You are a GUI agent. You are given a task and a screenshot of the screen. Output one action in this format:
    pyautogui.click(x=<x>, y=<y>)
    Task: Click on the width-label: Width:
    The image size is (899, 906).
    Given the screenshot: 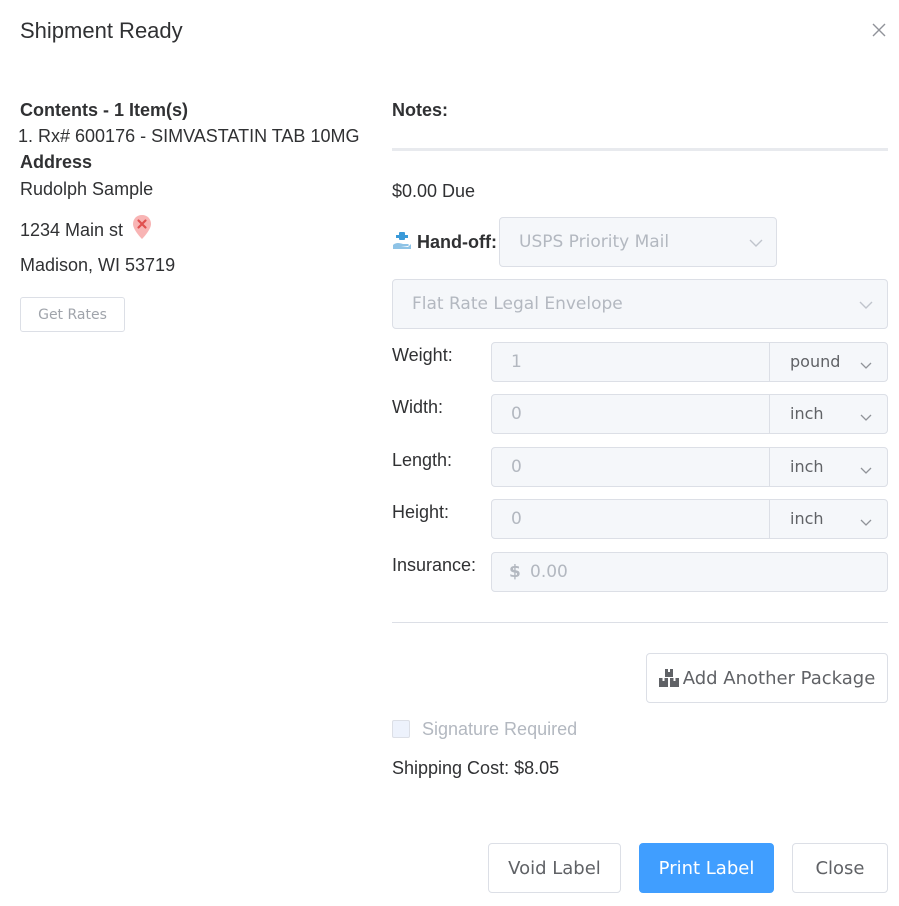 What is the action you would take?
    pyautogui.click(x=418, y=407)
    